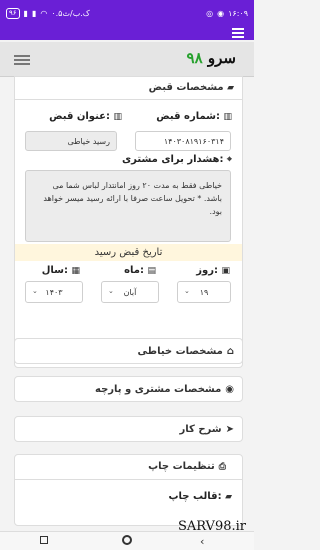 This screenshot has width=320, height=550. I want to click on calendar-icon: ▣, so click(225, 270).